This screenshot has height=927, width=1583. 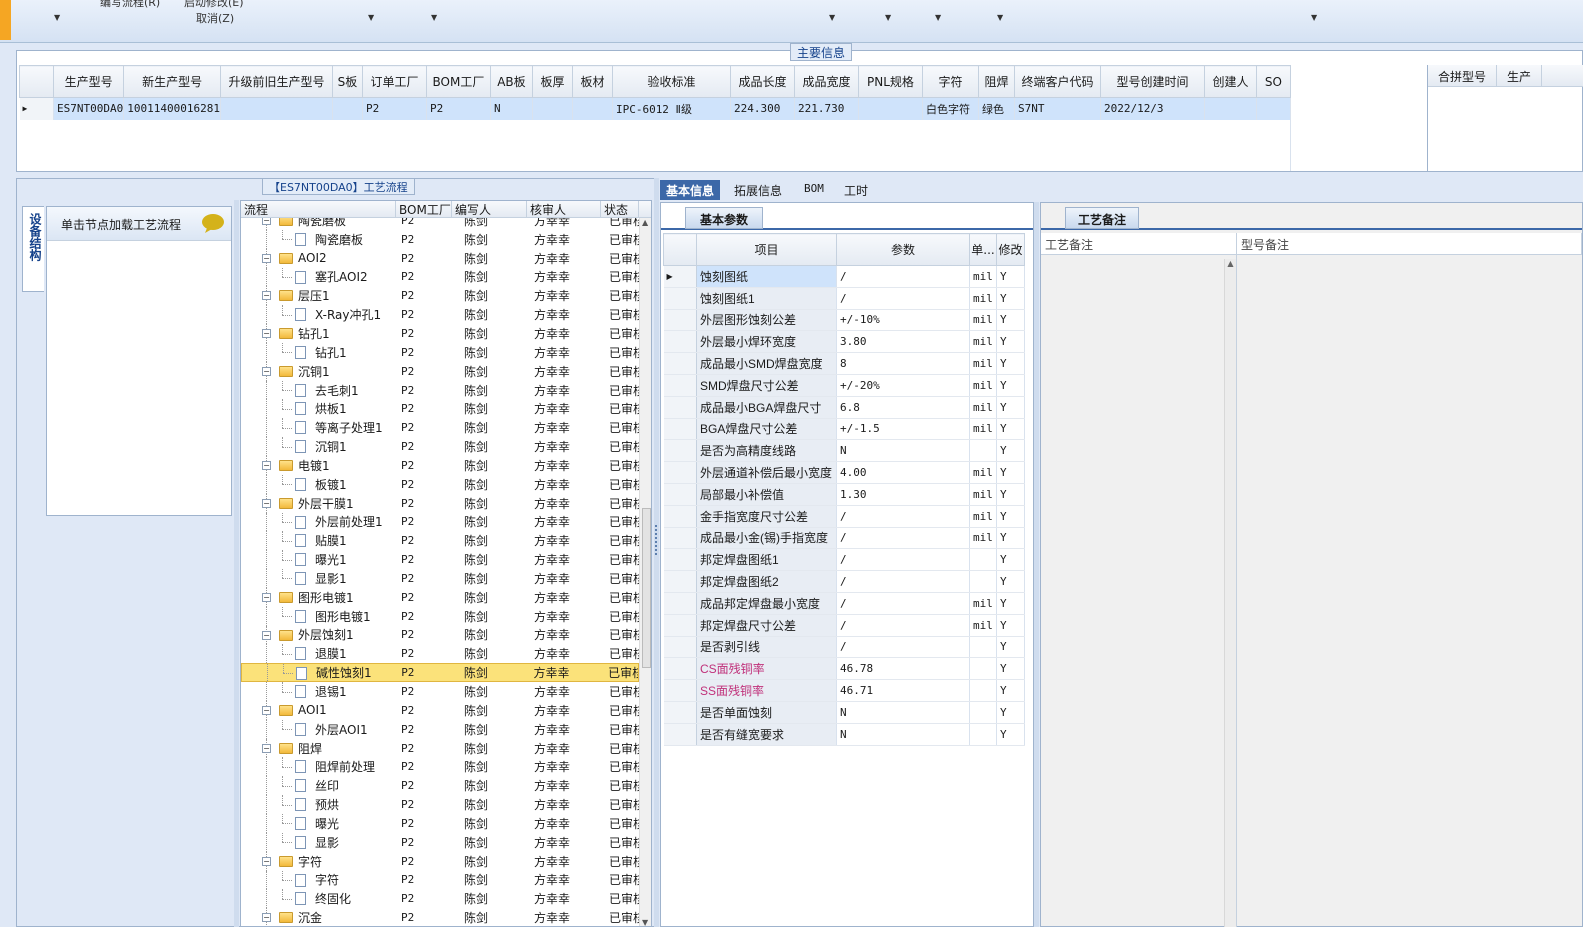 I want to click on process-tree-row: 沉铜1 P2 陈剑 方幸幸 已审核, so click(x=440, y=446).